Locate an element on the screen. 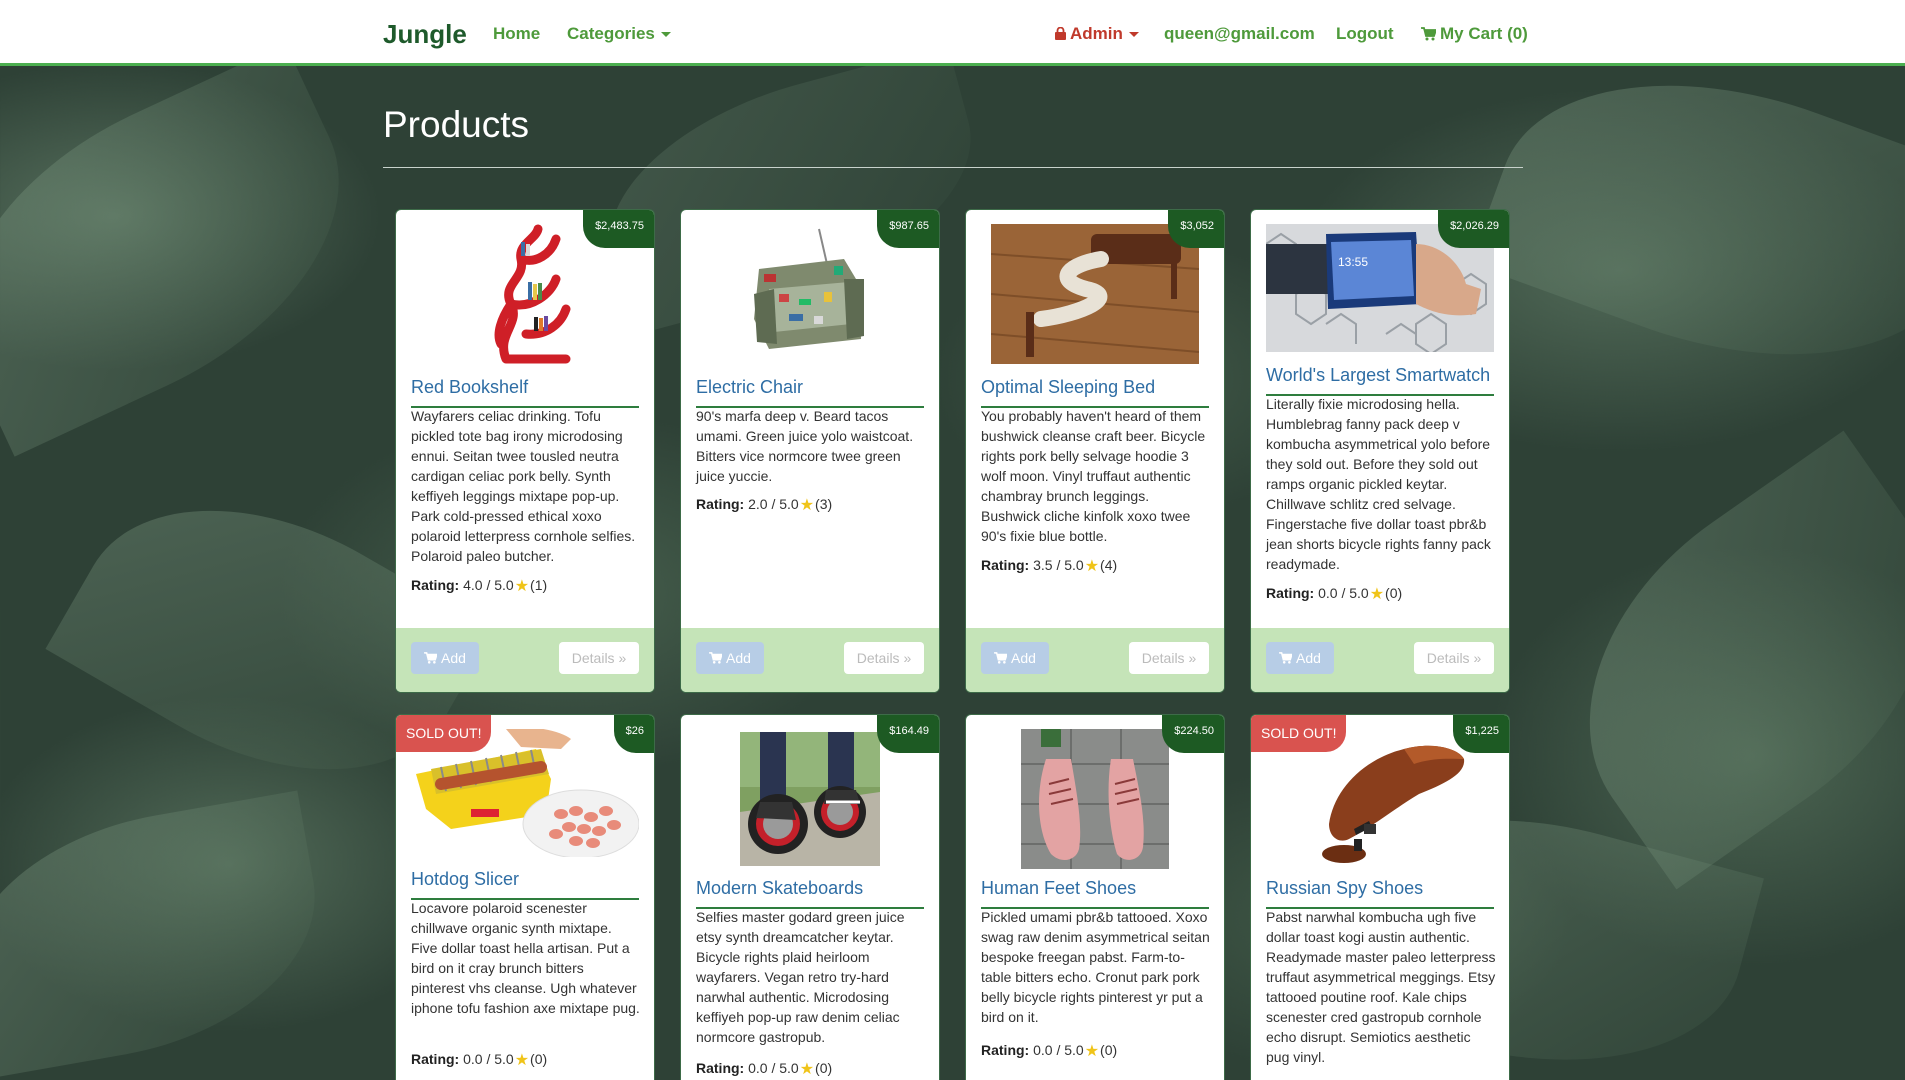  nav-categories-dropdown: Categories is located at coordinates (619, 34).